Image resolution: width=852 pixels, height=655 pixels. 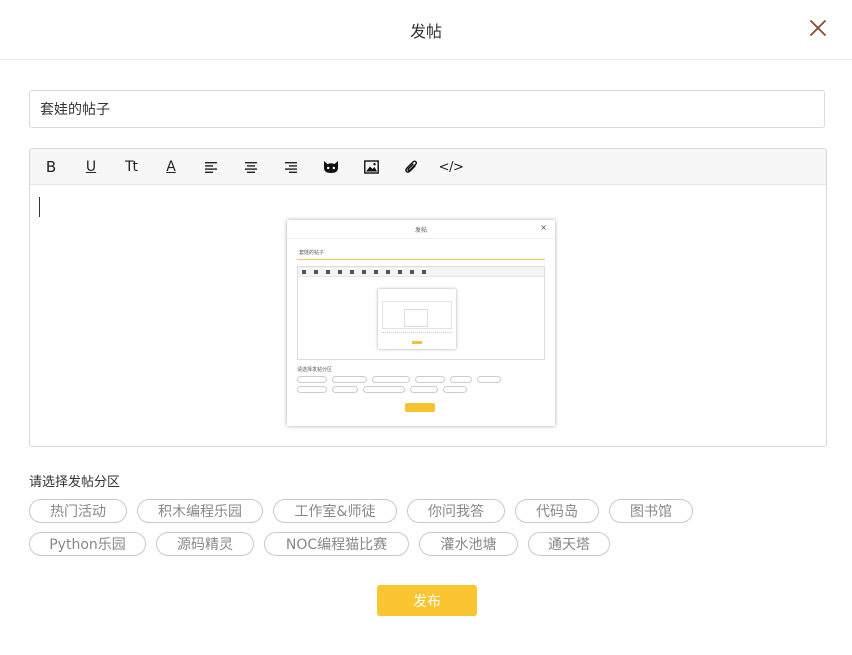 What do you see at coordinates (335, 511) in the screenshot?
I see `tag-studio-mentor: 工作室&师徒` at bounding box center [335, 511].